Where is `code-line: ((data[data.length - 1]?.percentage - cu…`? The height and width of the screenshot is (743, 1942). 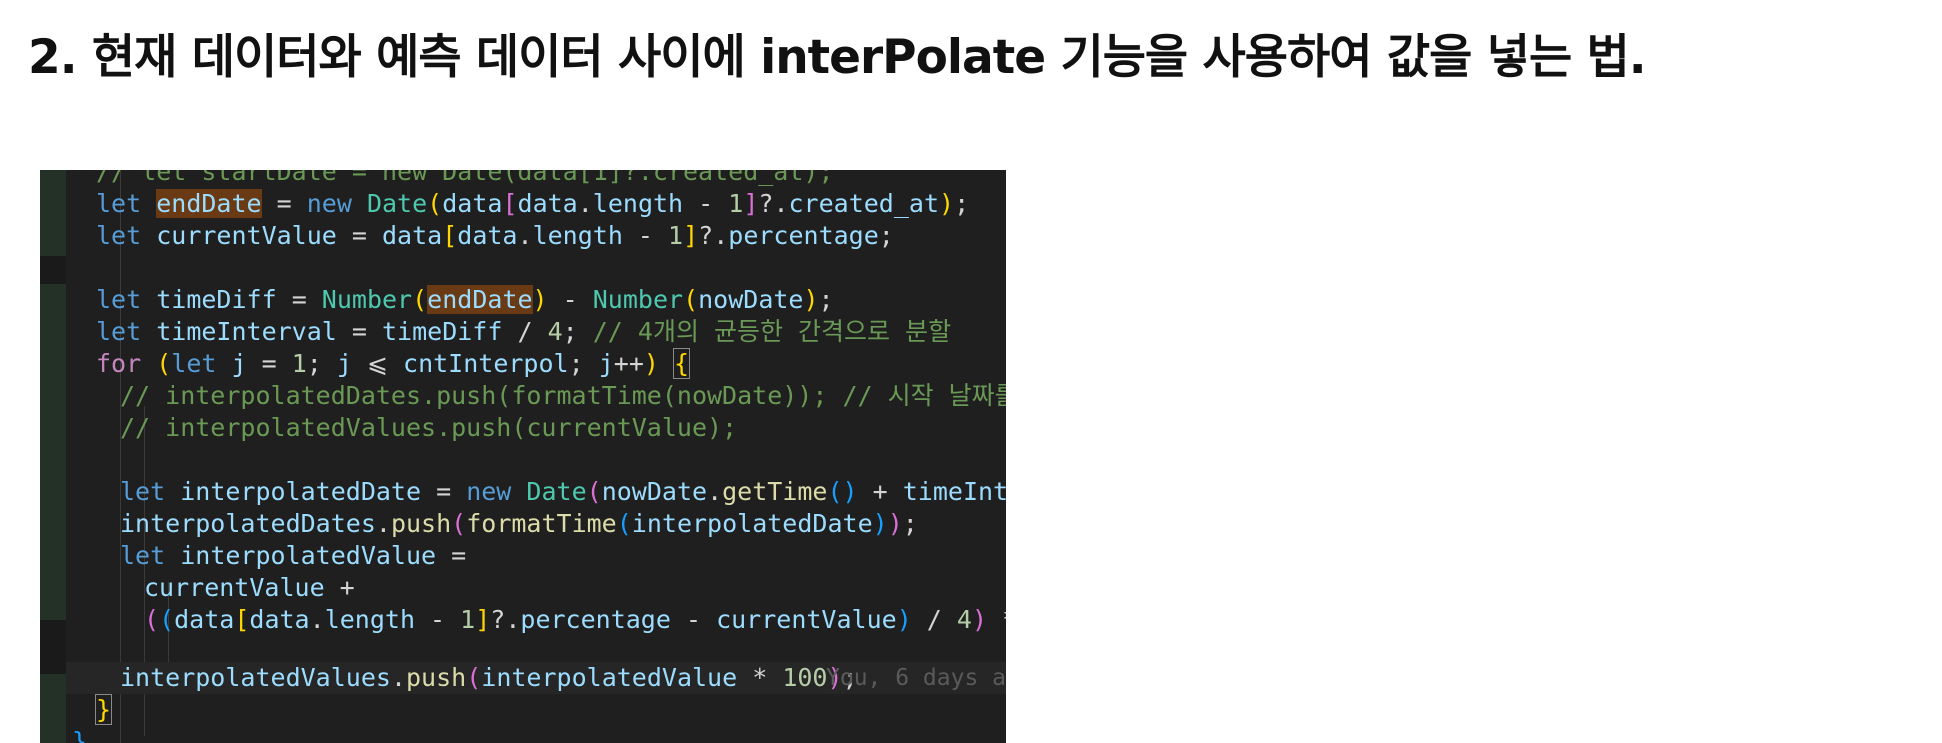 code-line: ((data[data.length - 1]?.percentage - cu… is located at coordinates (575, 619).